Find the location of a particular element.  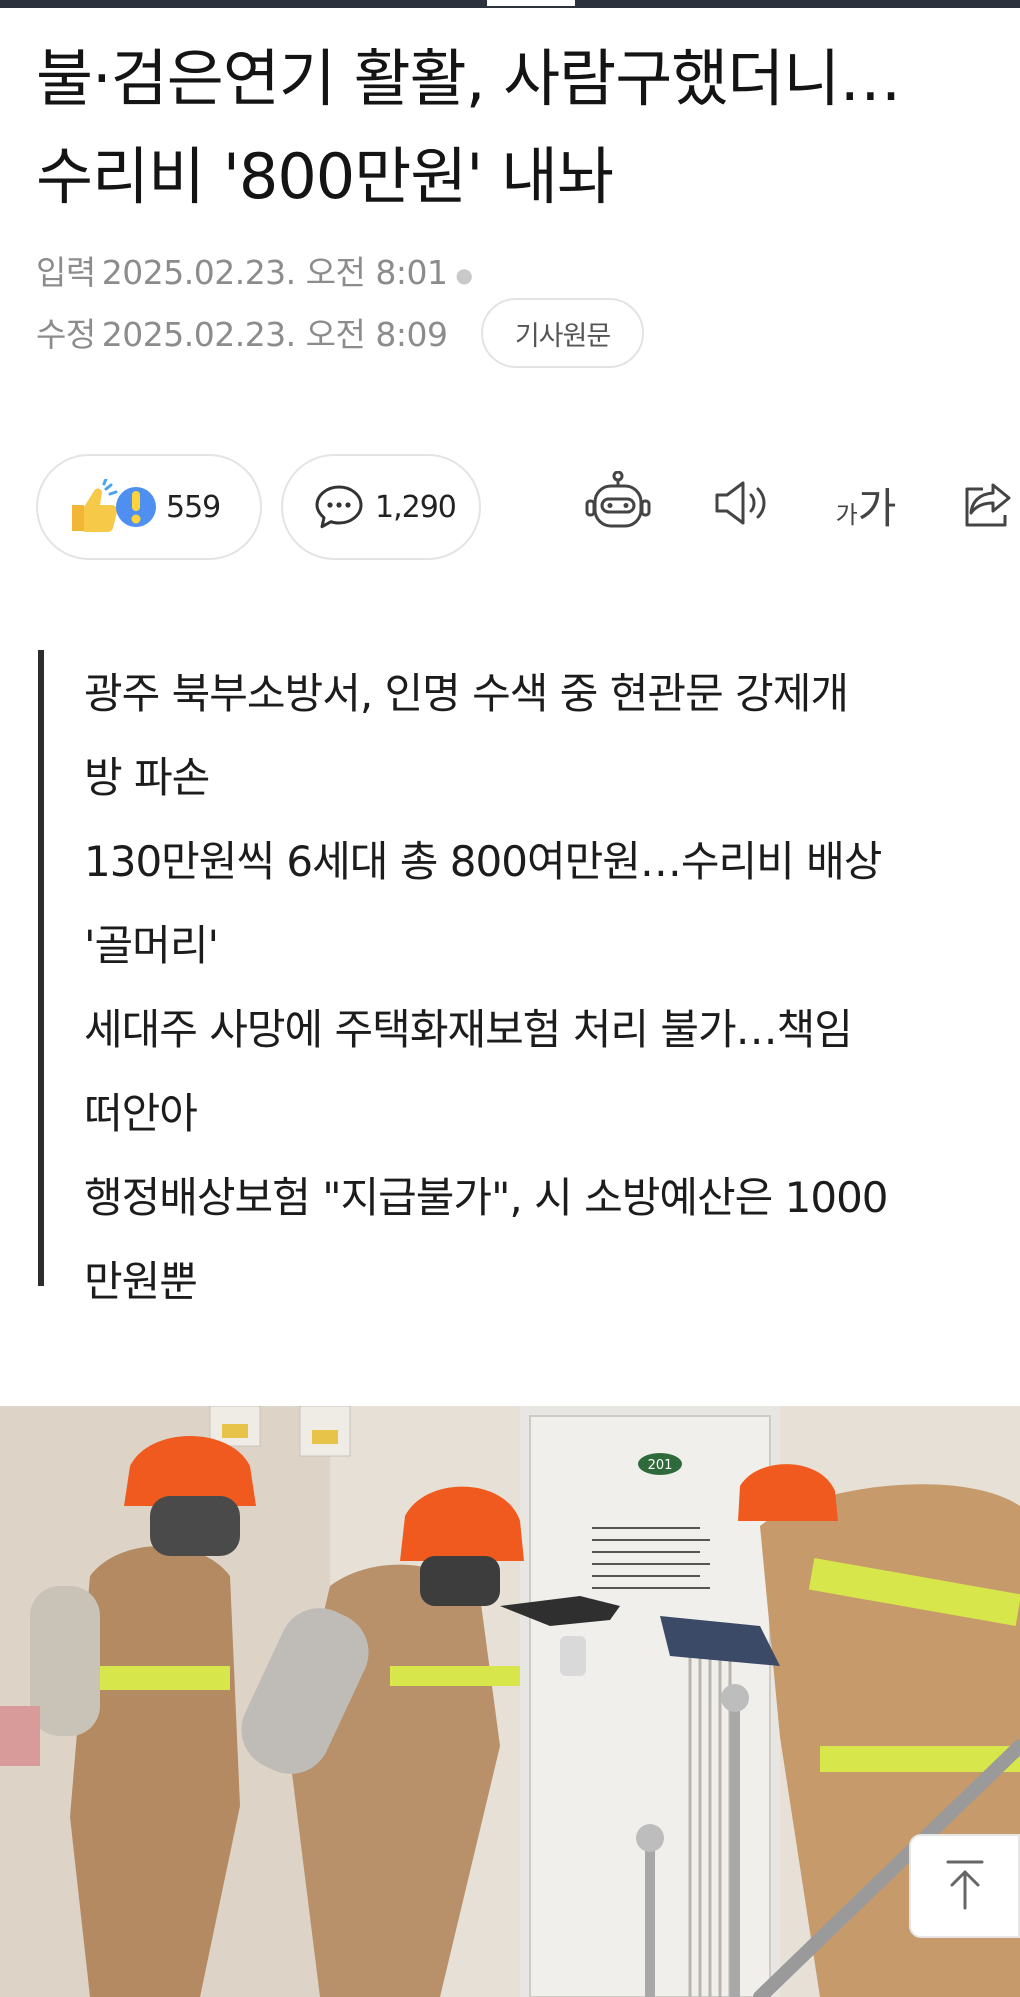

headline-line-2: 수리비 '800만원' 내놔 is located at coordinates (325, 176).